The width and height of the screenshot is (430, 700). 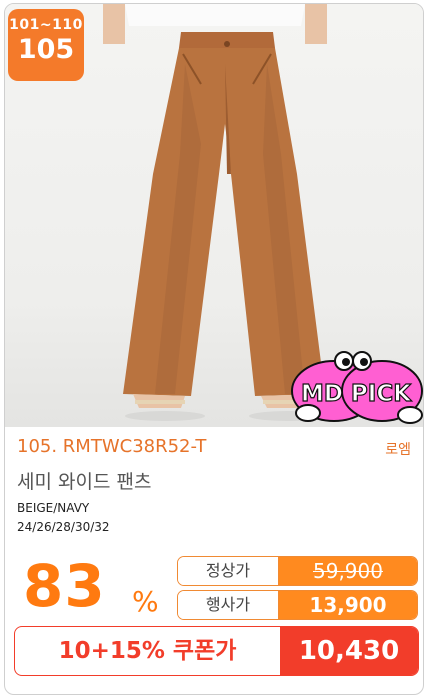 What do you see at coordinates (53, 508) in the screenshot?
I see `color-options: BEIGE/NAVY` at bounding box center [53, 508].